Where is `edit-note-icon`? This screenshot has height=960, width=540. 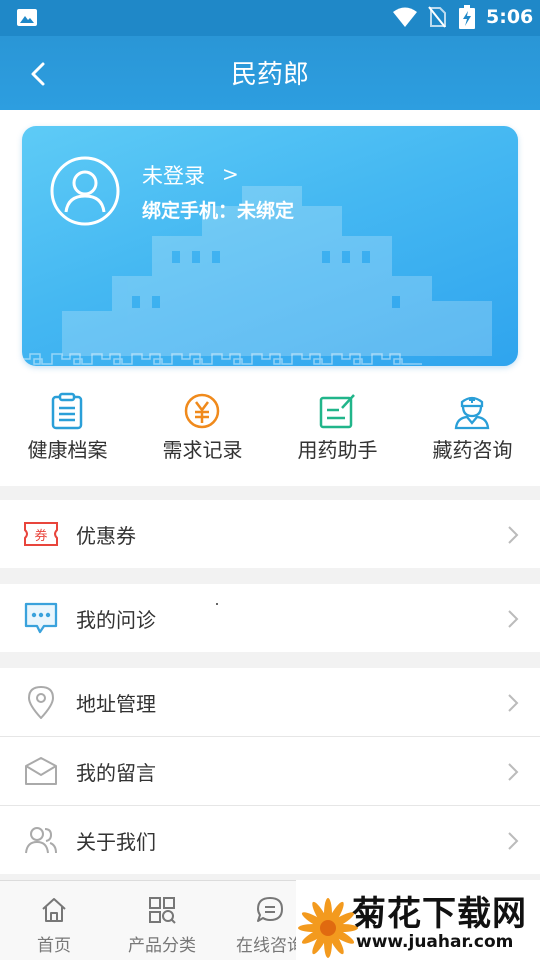
edit-note-icon is located at coordinates (337, 411).